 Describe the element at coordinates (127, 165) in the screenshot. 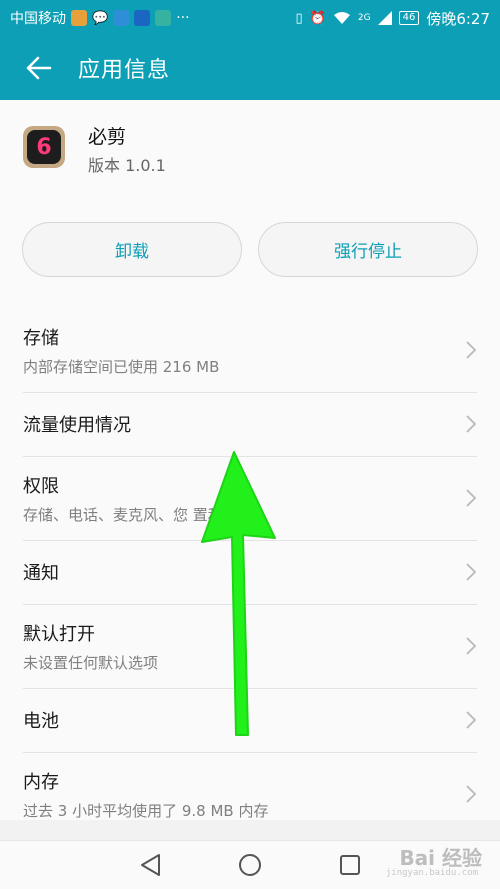

I see `app-version: 版本 1.0.1` at that location.